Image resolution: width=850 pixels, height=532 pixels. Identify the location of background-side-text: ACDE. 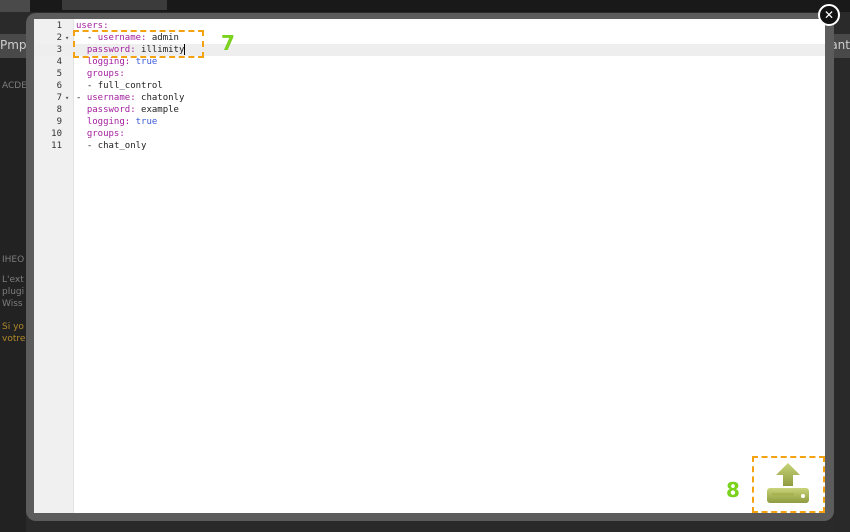
(14, 86).